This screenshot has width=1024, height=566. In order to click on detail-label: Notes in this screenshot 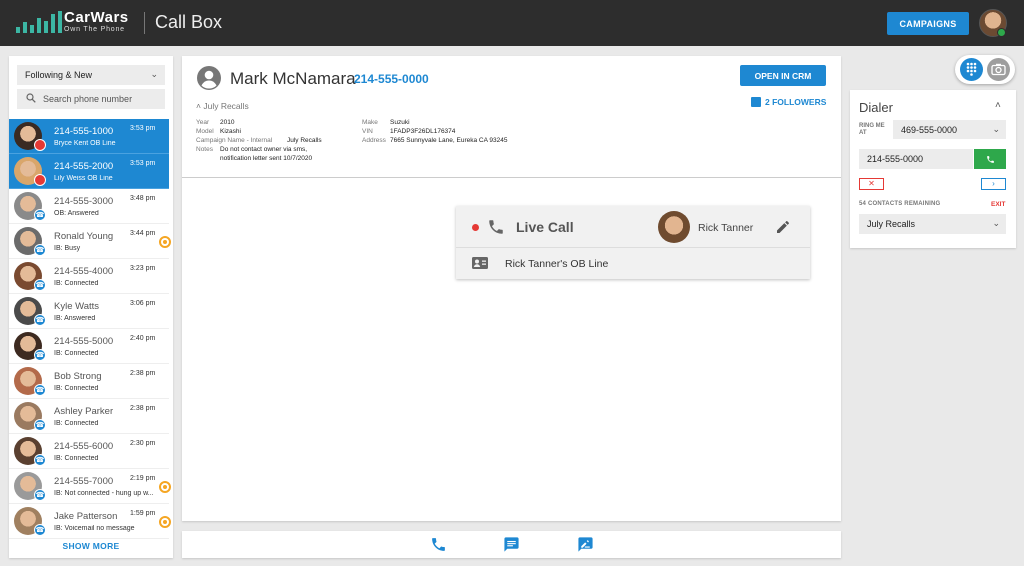, I will do `click(204, 149)`.